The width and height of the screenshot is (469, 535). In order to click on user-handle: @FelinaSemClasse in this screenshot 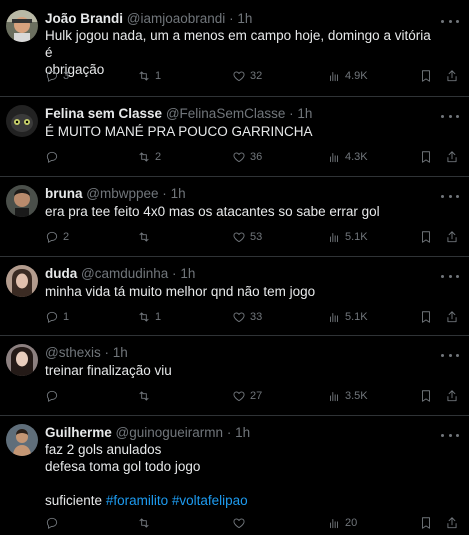, I will do `click(226, 113)`.